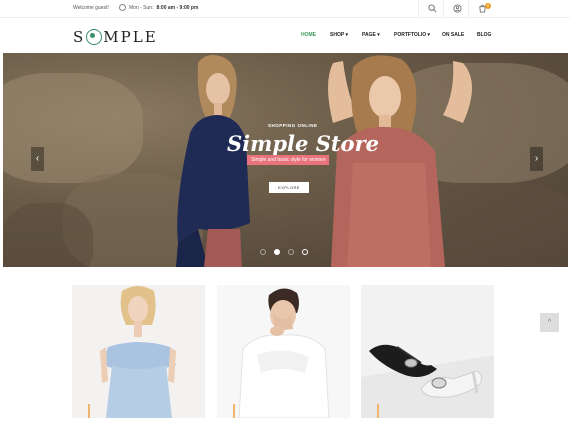  Describe the element at coordinates (293, 125) in the screenshot. I see `hero-subtitle: SHOPPING ONLINE` at that location.